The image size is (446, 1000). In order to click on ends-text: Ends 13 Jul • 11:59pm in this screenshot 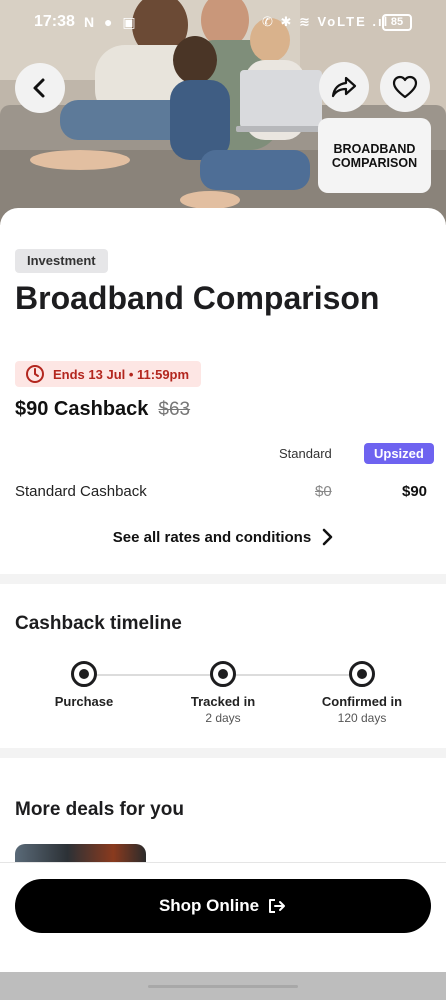, I will do `click(121, 374)`.